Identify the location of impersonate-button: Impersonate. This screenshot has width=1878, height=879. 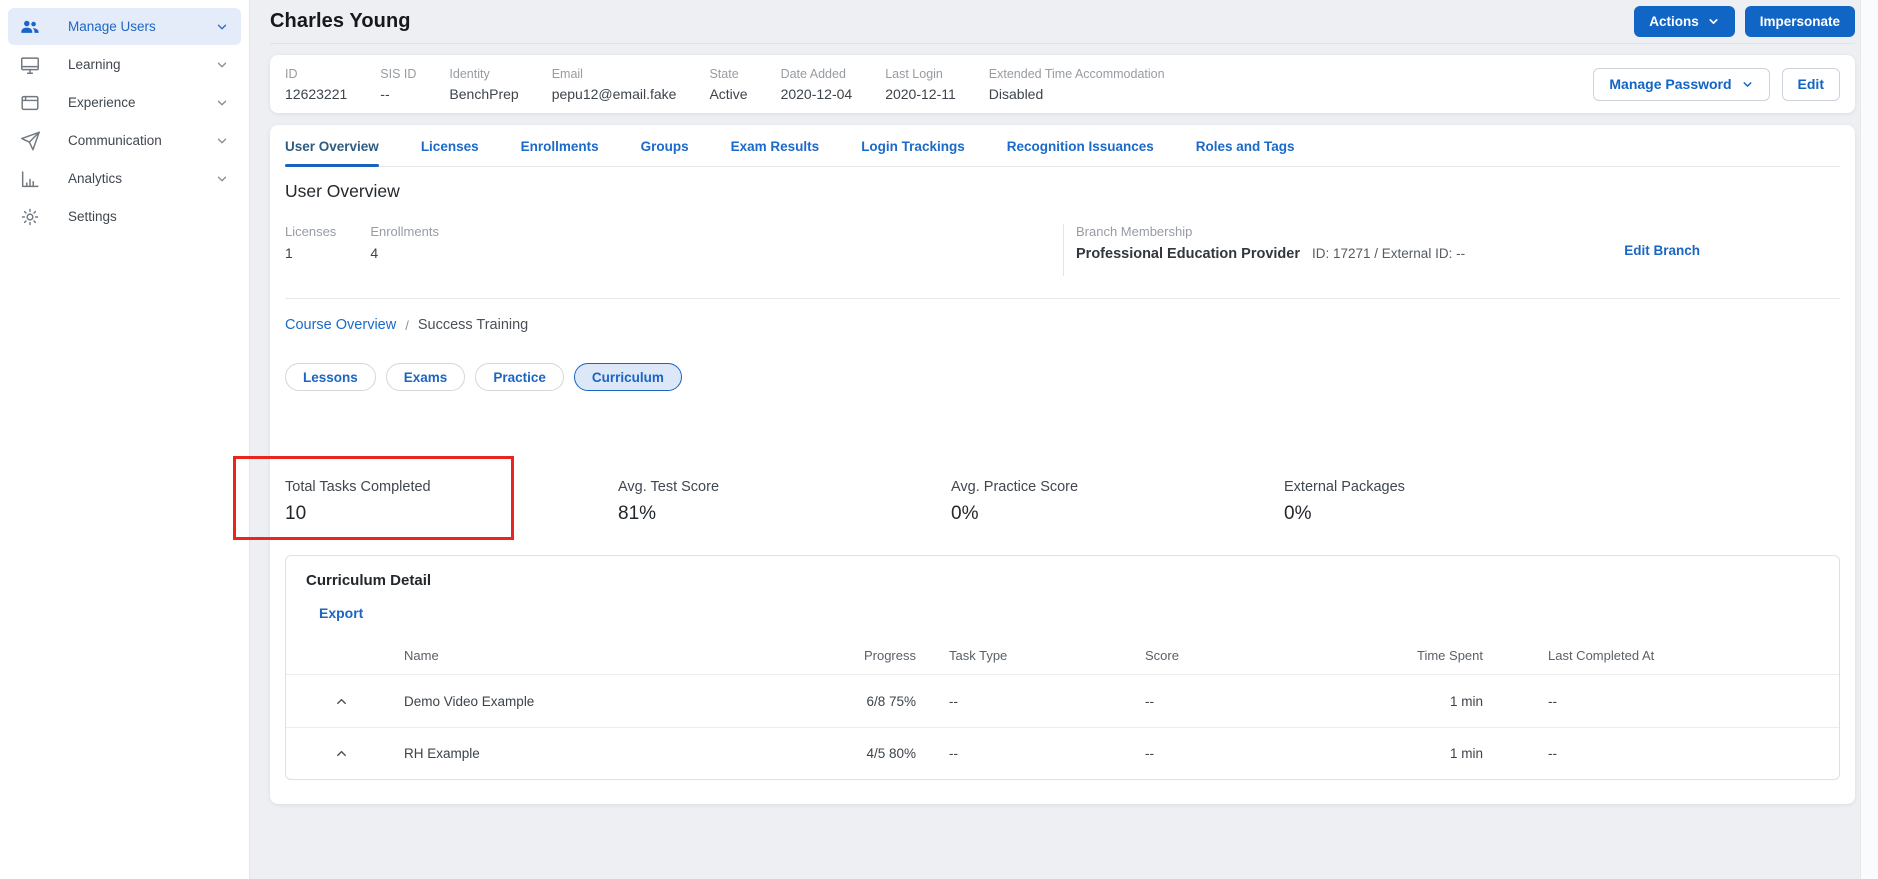
(1799, 21).